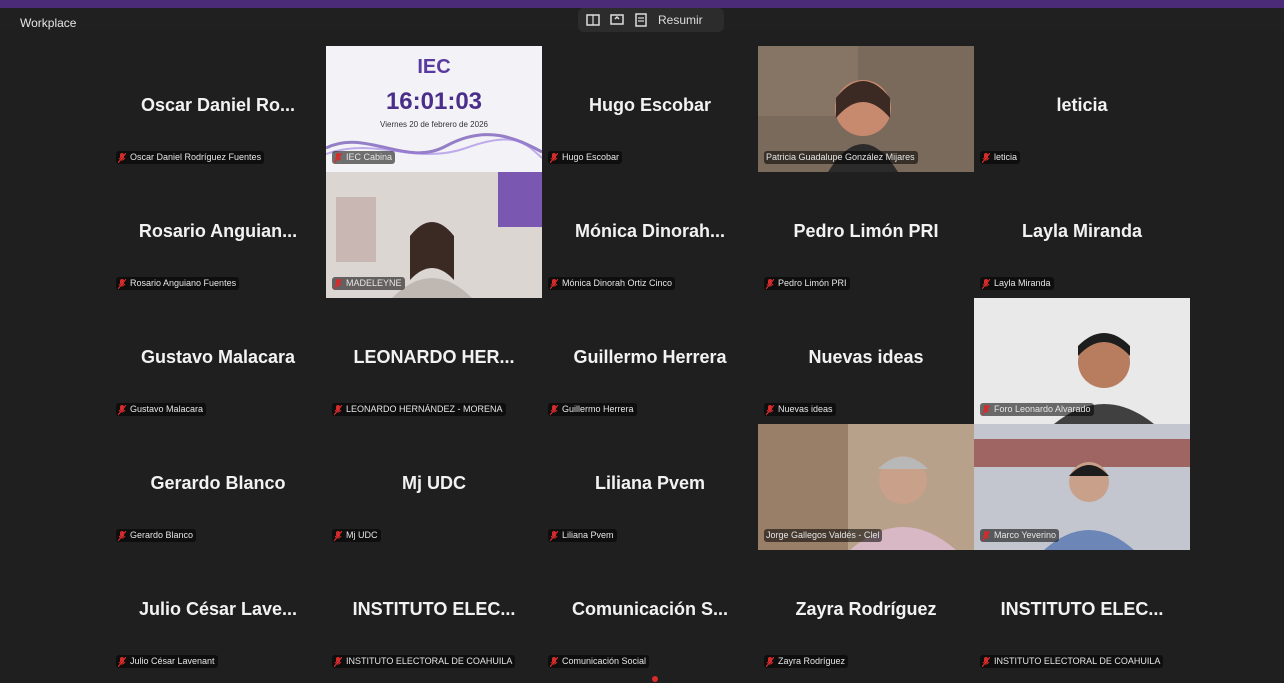 Image resolution: width=1284 pixels, height=683 pixels. Describe the element at coordinates (807, 283) in the screenshot. I see `participant-label: Pedro Limón PRI` at that location.